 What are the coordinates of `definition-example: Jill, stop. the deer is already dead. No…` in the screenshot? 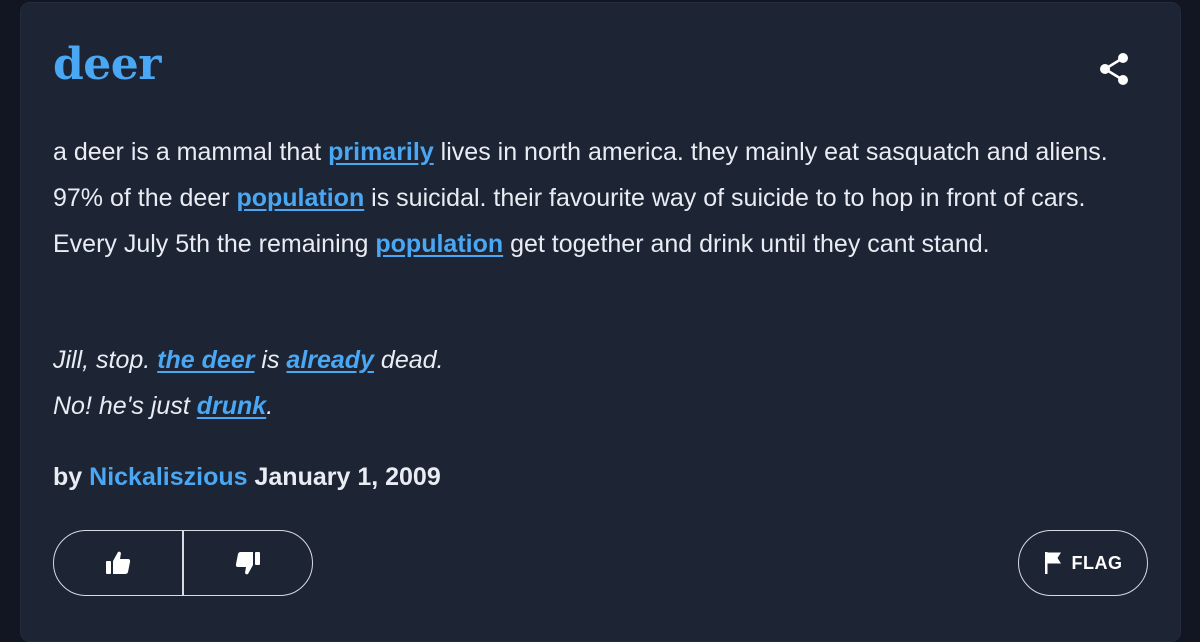 It's located at (595, 383).